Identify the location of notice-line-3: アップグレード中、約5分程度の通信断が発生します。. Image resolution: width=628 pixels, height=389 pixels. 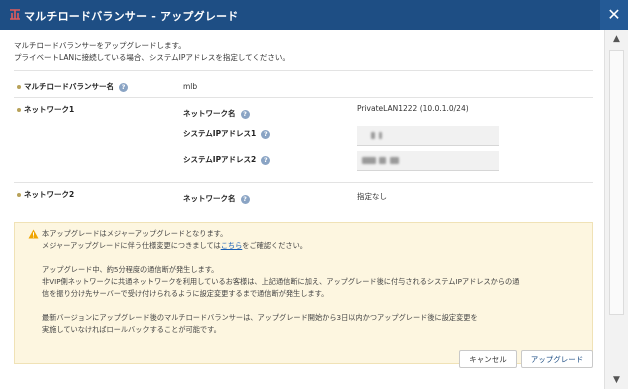
(130, 269).